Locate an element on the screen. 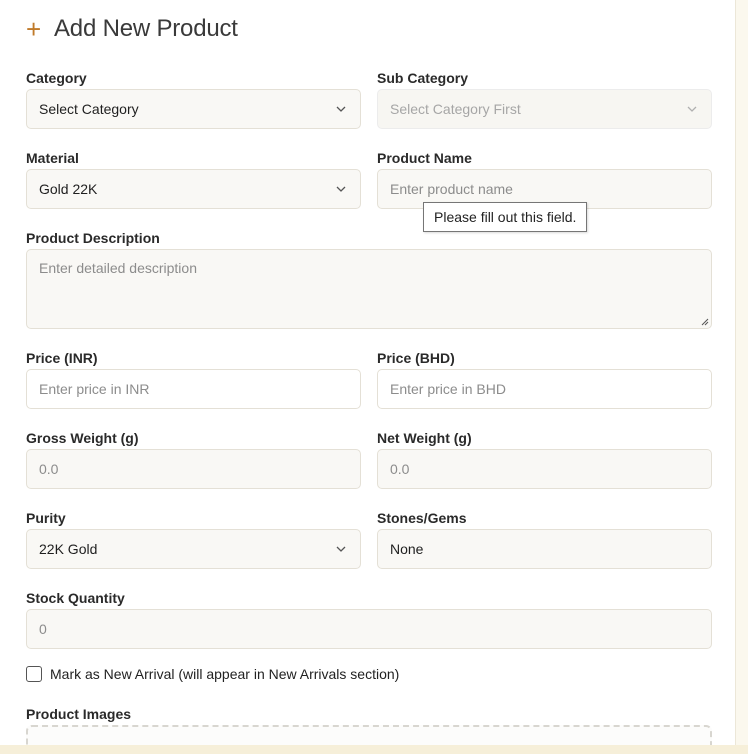 This screenshot has width=748, height=754. gross-weight-input: 0.0 is located at coordinates (193, 469).